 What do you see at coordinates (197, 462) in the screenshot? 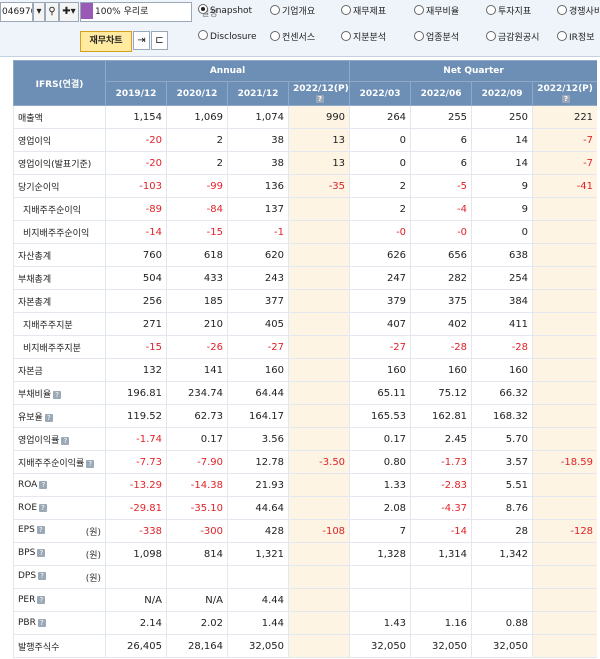
I see `table-cell: -7.90` at bounding box center [197, 462].